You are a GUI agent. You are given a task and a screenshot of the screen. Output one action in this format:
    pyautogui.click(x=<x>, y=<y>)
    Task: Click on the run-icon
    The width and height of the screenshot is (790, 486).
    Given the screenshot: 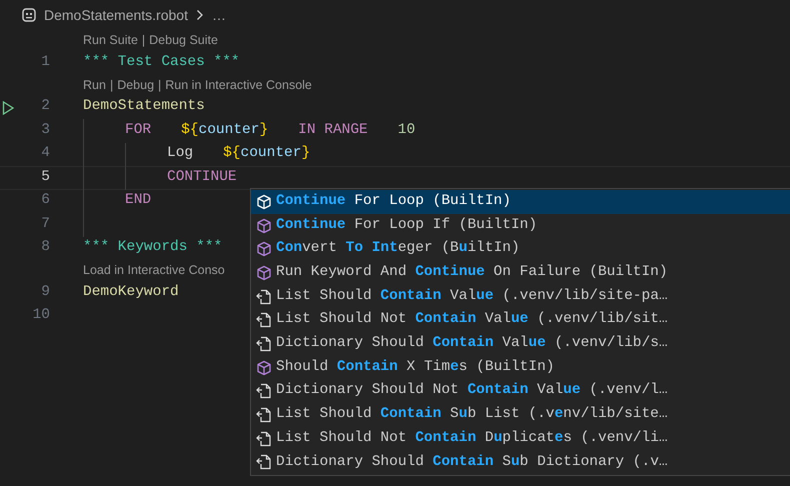 What is the action you would take?
    pyautogui.click(x=8, y=107)
    